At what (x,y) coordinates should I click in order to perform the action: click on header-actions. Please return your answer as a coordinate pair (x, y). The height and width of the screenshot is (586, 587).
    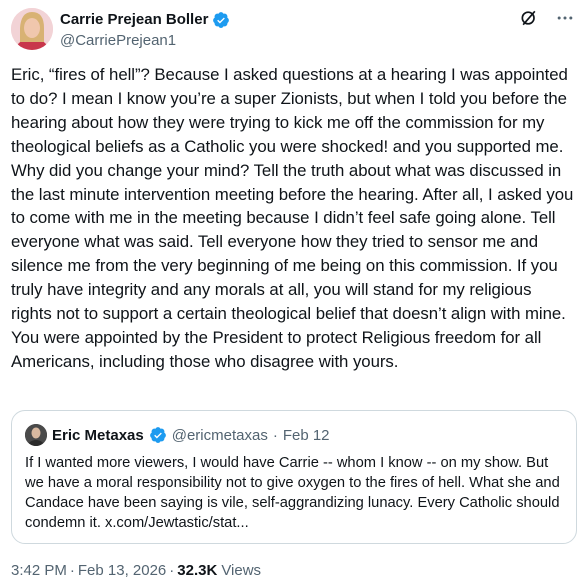
    Looking at the image, I should click on (547, 18).